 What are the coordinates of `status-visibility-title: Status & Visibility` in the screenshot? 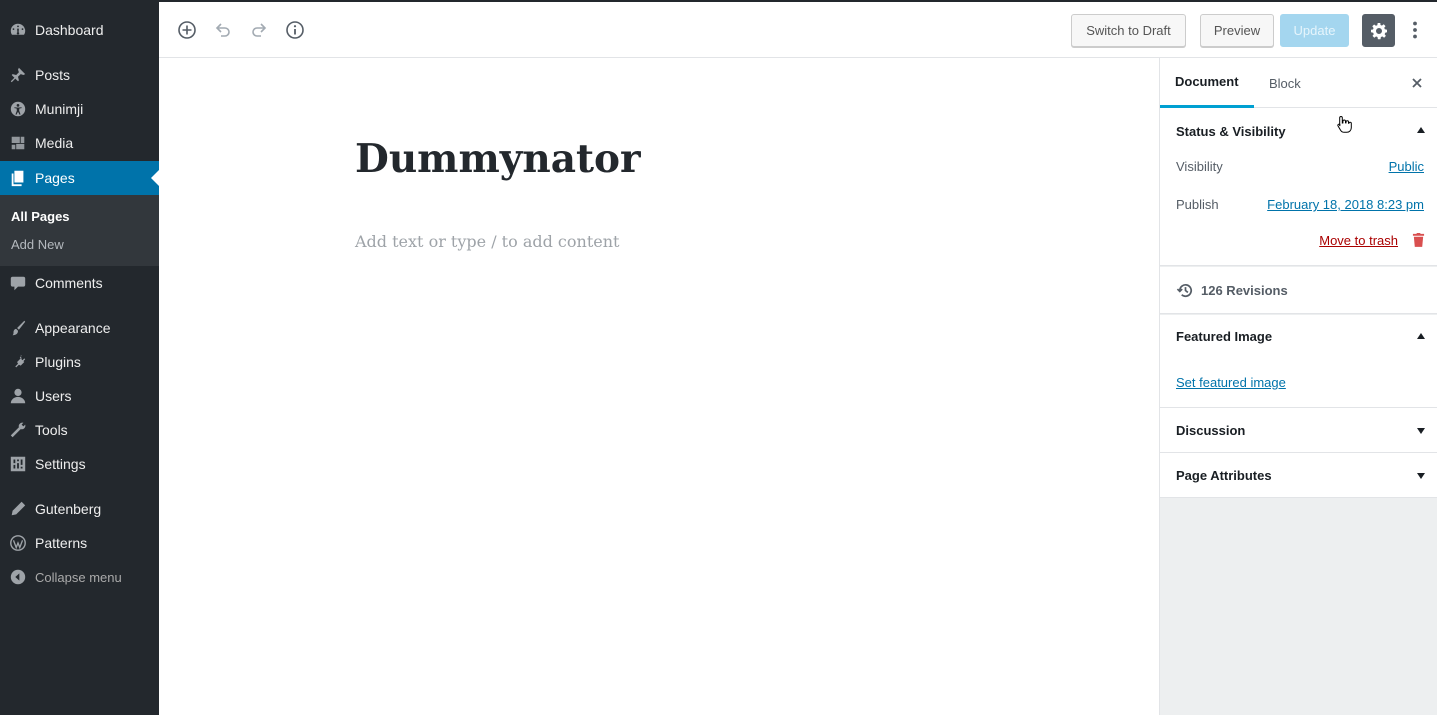 It's located at (1231, 131).